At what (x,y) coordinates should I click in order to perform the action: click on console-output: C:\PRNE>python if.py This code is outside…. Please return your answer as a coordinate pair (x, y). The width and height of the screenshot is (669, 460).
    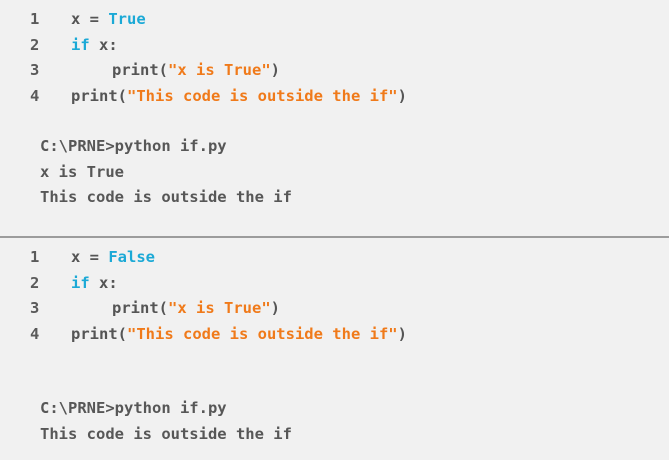
    Looking at the image, I should click on (166, 424).